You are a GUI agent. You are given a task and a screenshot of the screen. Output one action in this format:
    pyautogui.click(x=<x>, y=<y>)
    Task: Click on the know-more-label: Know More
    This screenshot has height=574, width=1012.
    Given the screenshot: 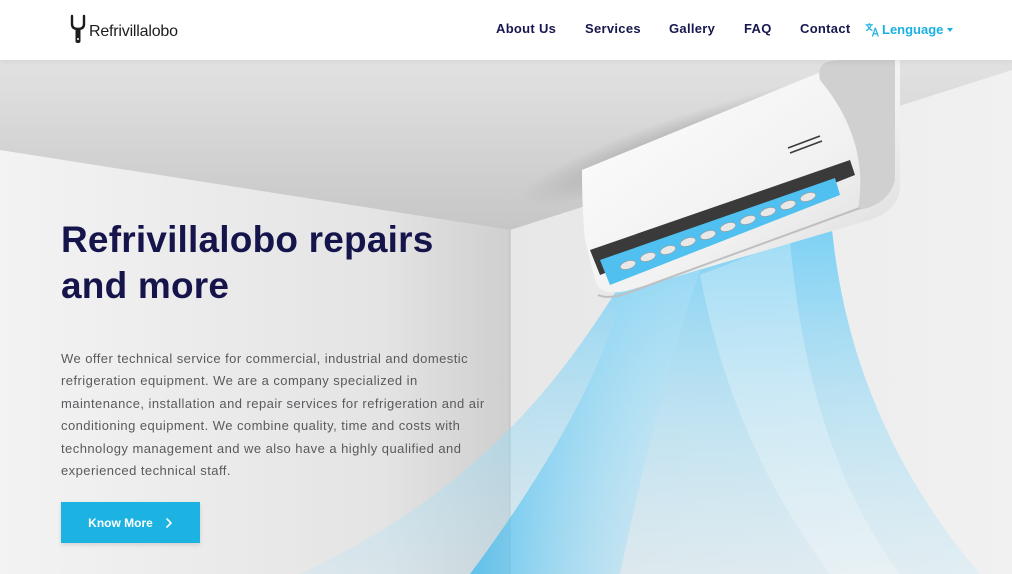 What is the action you would take?
    pyautogui.click(x=120, y=522)
    